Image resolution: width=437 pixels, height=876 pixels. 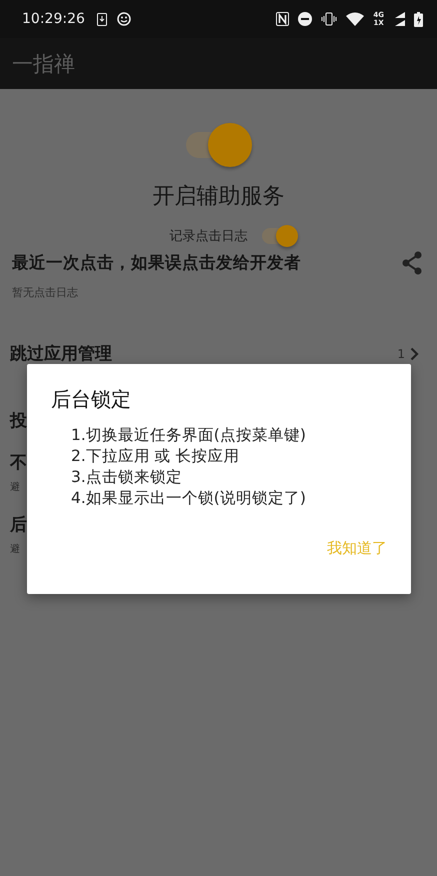 What do you see at coordinates (156, 263) in the screenshot?
I see `section-title: 最近一次点击，如果误点击发给开发者` at bounding box center [156, 263].